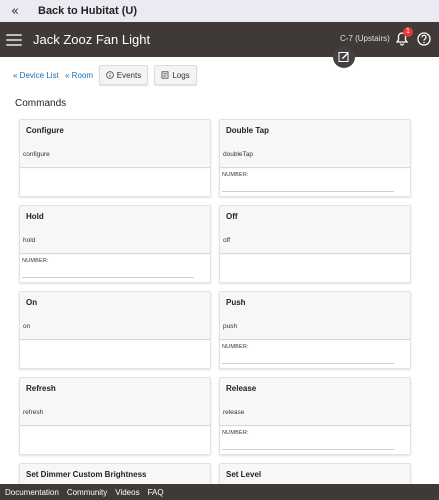  I want to click on logs-button: Logs, so click(175, 75).